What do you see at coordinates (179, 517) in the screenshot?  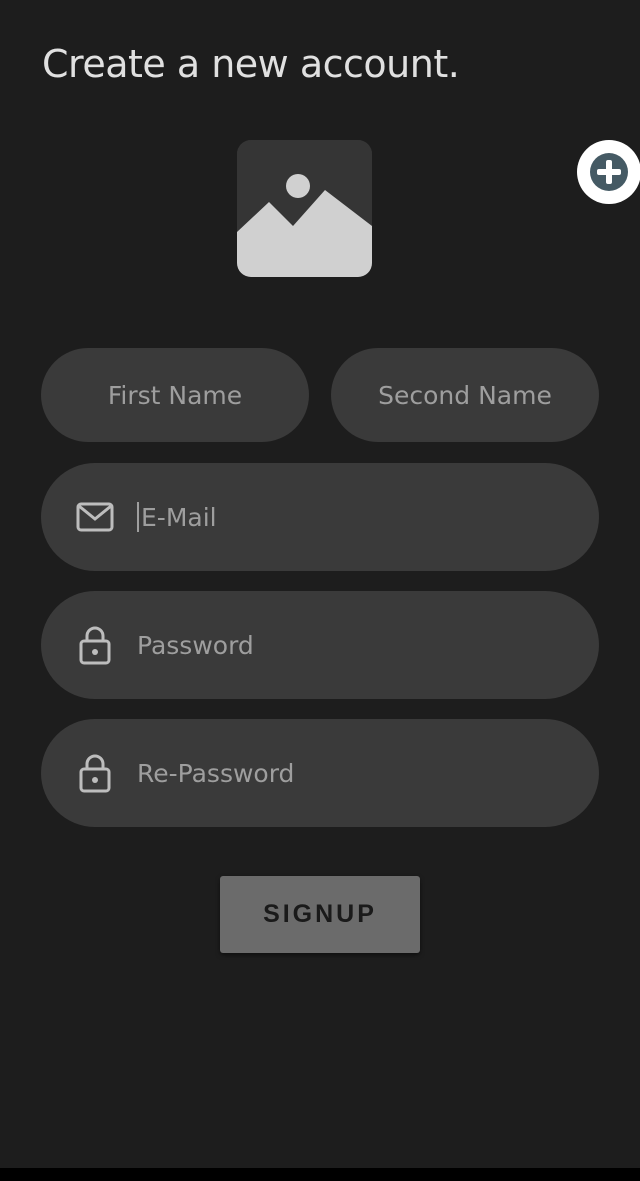 I see `email-placeholder: E-Mail` at bounding box center [179, 517].